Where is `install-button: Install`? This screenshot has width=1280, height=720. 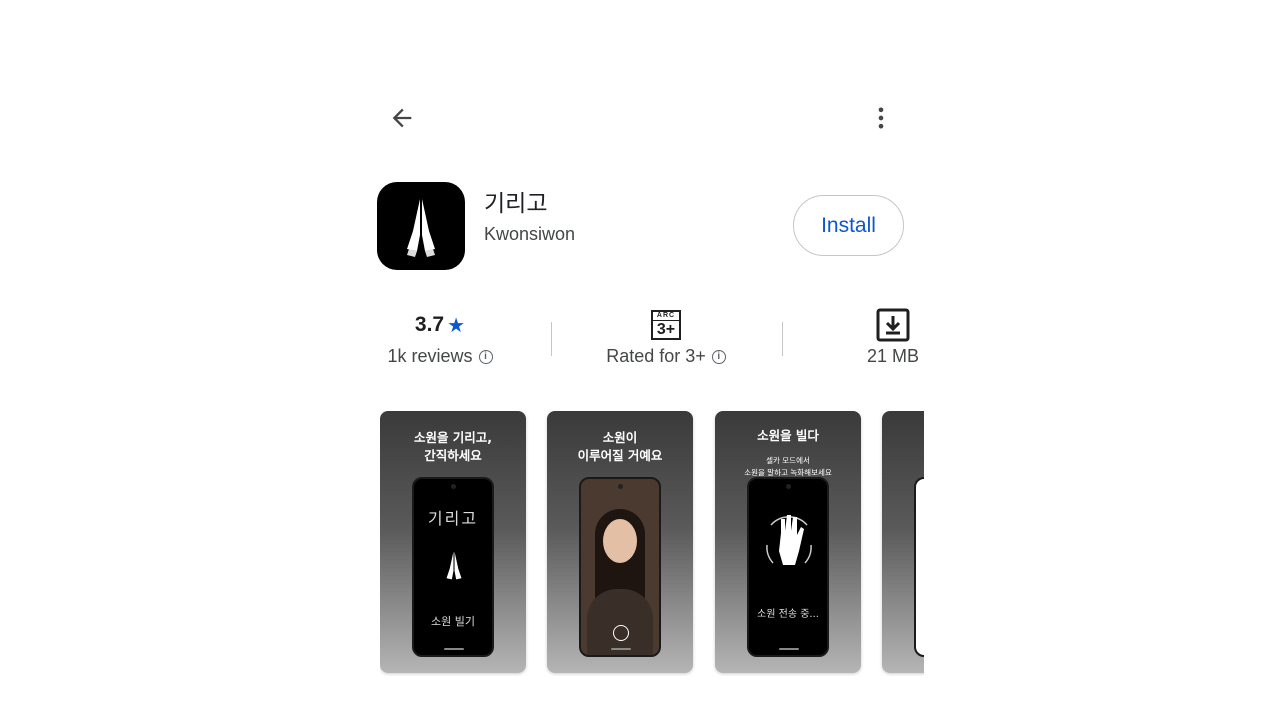
install-button: Install is located at coordinates (848, 225).